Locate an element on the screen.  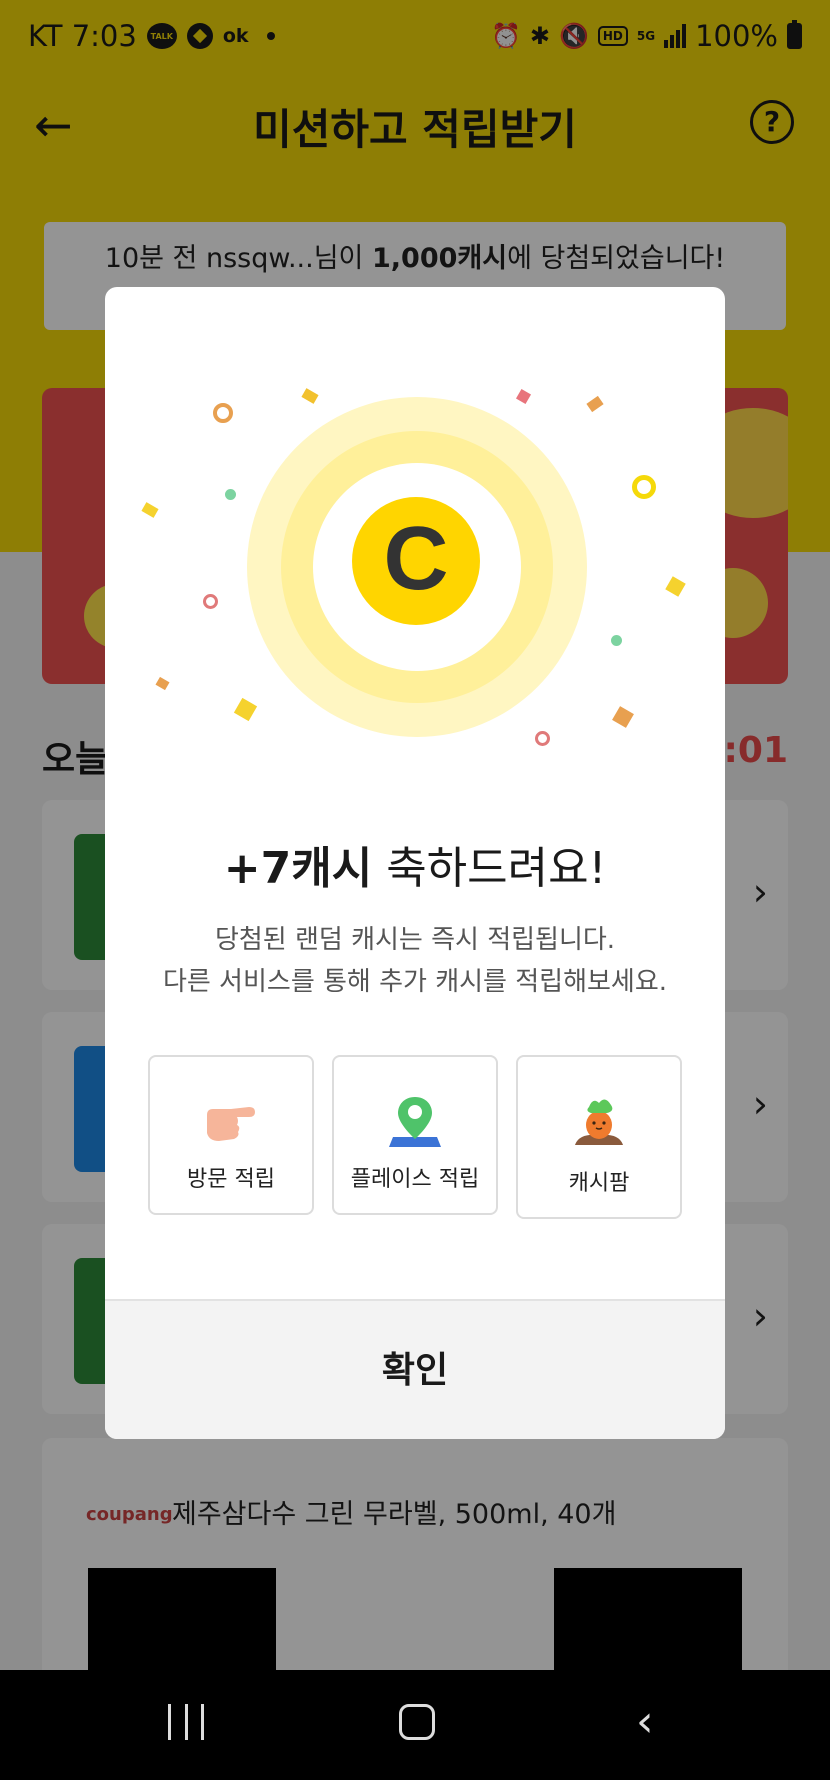
confirm-button: 확인 is located at coordinates (415, 1369).